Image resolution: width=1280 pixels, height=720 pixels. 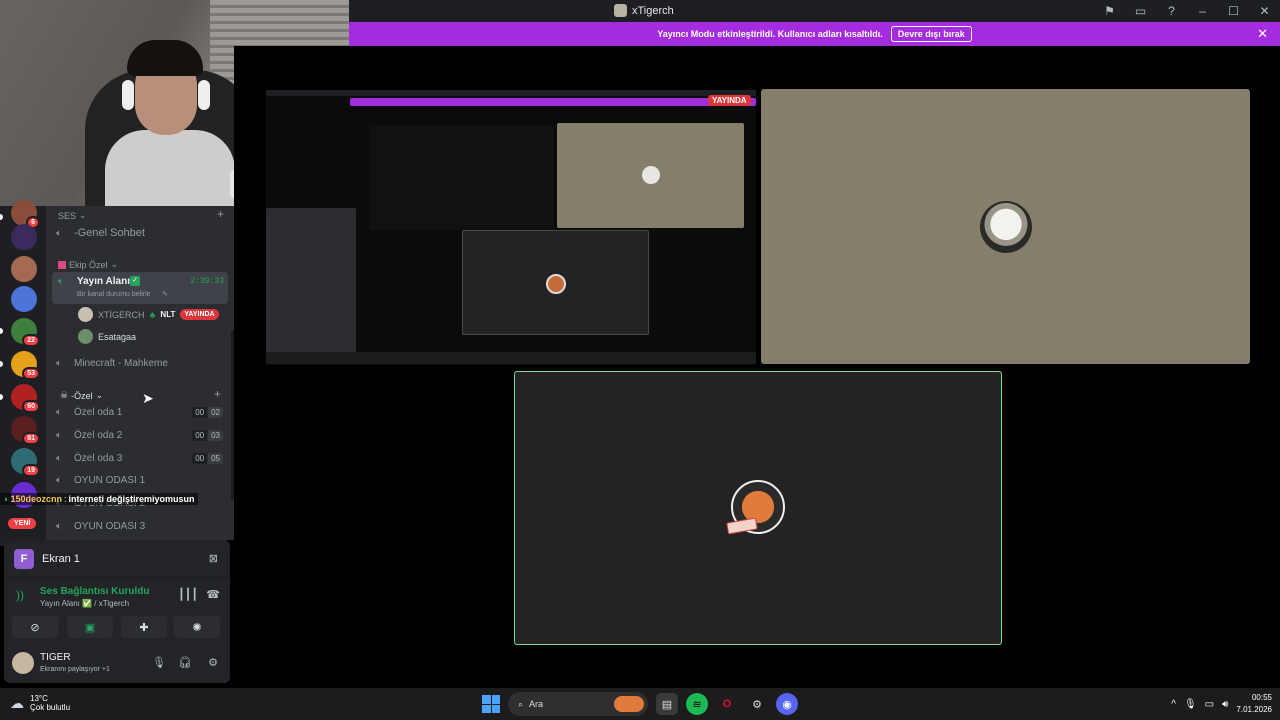 I want to click on soundboard-button: ✺, so click(x=197, y=627).